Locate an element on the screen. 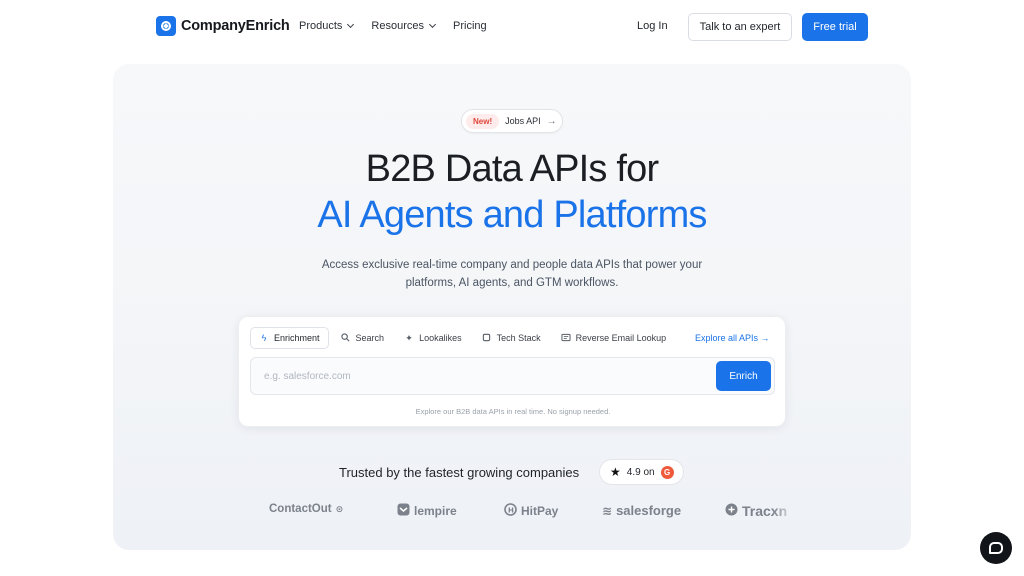  hero-subtitle-line2: platforms, AI agents, and GTM workflows. is located at coordinates (512, 283).